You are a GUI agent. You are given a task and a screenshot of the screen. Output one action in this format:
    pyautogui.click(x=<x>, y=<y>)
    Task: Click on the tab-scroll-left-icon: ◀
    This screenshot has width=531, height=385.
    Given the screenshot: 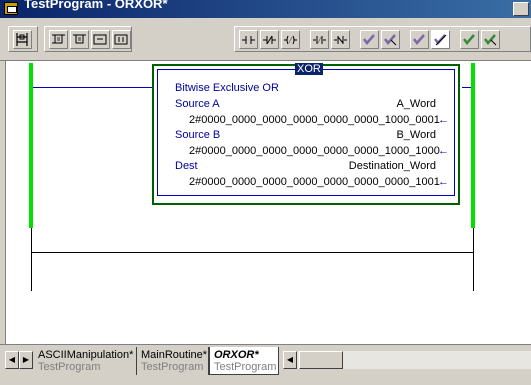 What is the action you would take?
    pyautogui.click(x=12, y=360)
    